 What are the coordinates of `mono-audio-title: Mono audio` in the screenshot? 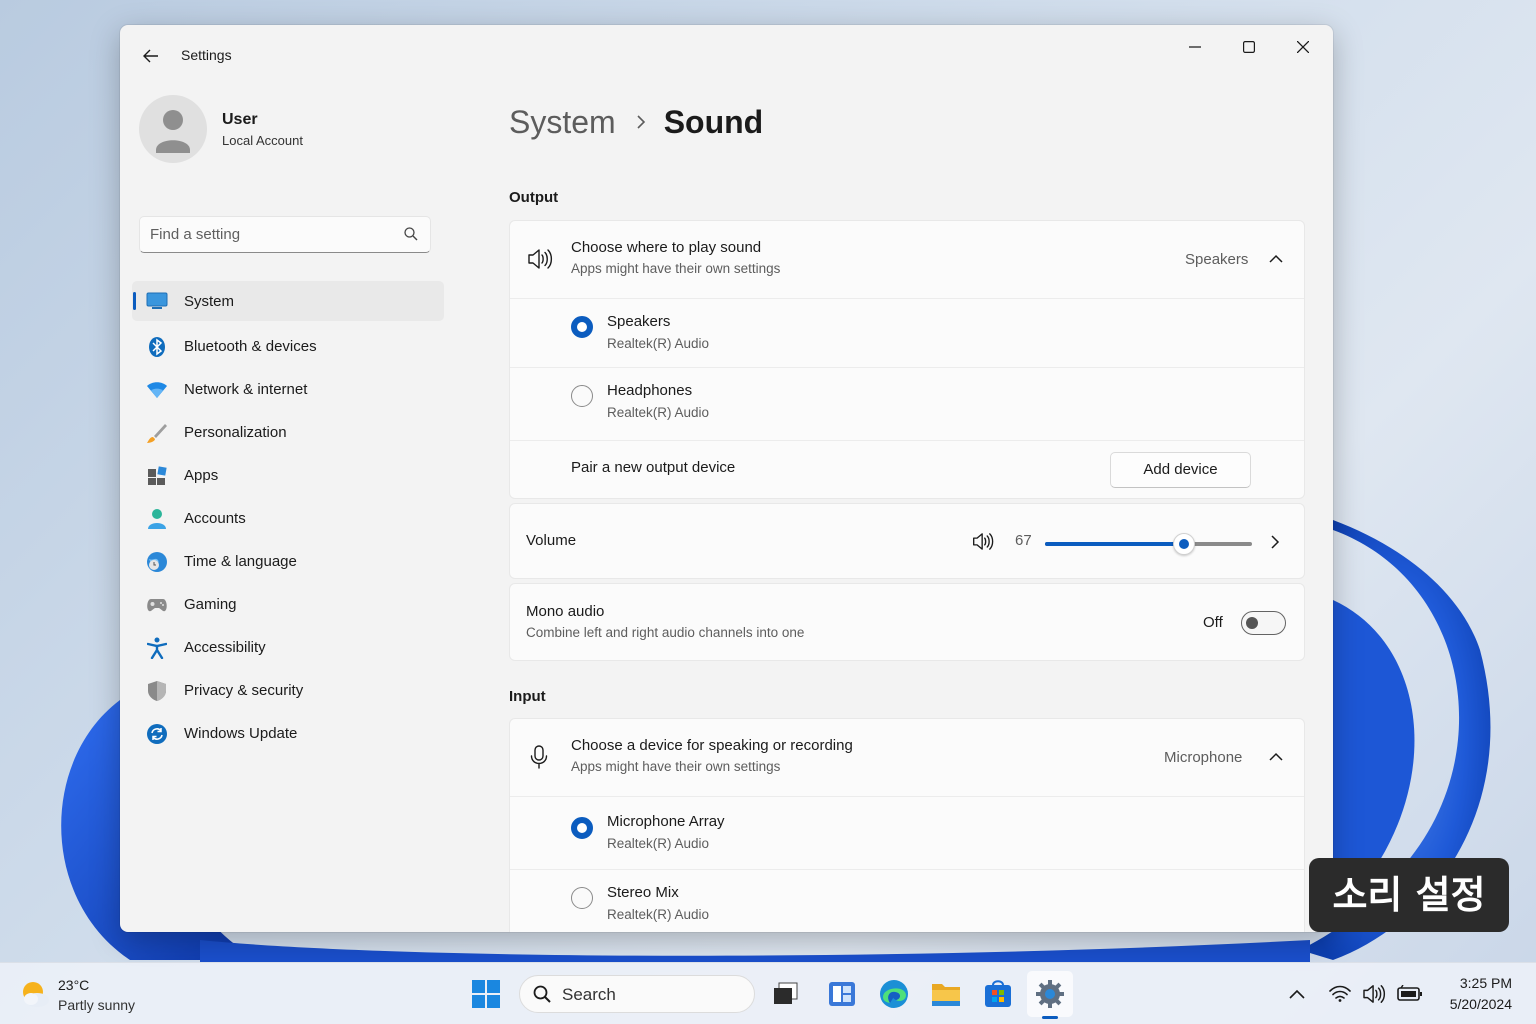 It's located at (565, 611).